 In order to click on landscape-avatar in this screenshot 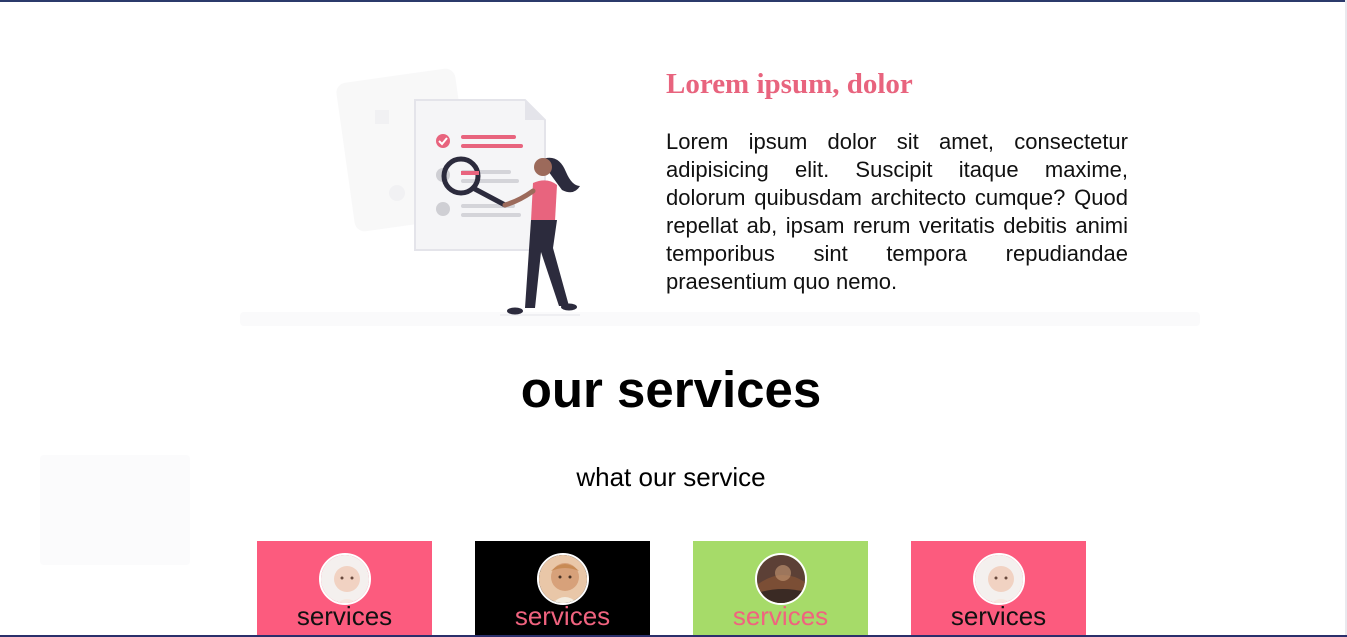, I will do `click(781, 579)`.